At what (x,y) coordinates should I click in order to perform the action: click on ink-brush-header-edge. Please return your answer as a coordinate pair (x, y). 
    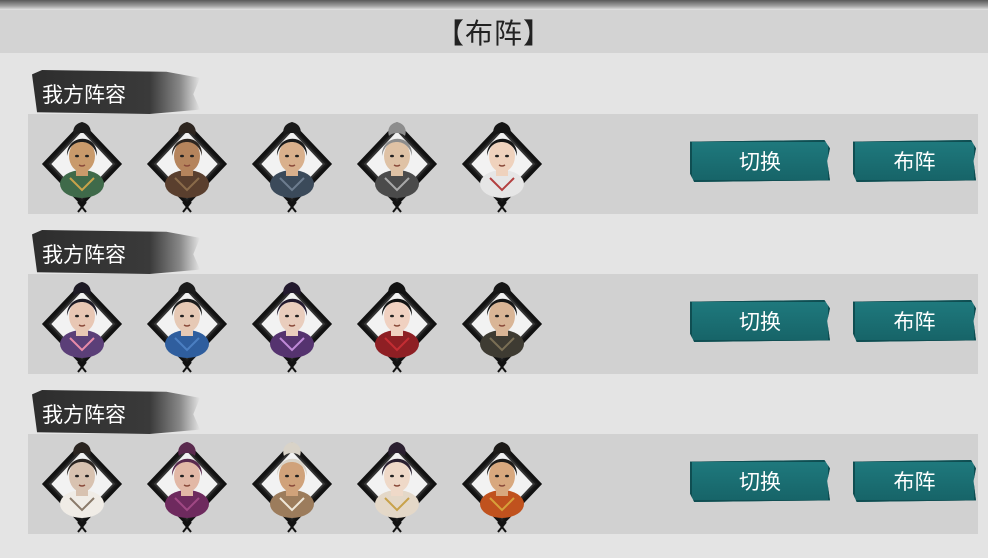
    Looking at the image, I should click on (494, 5).